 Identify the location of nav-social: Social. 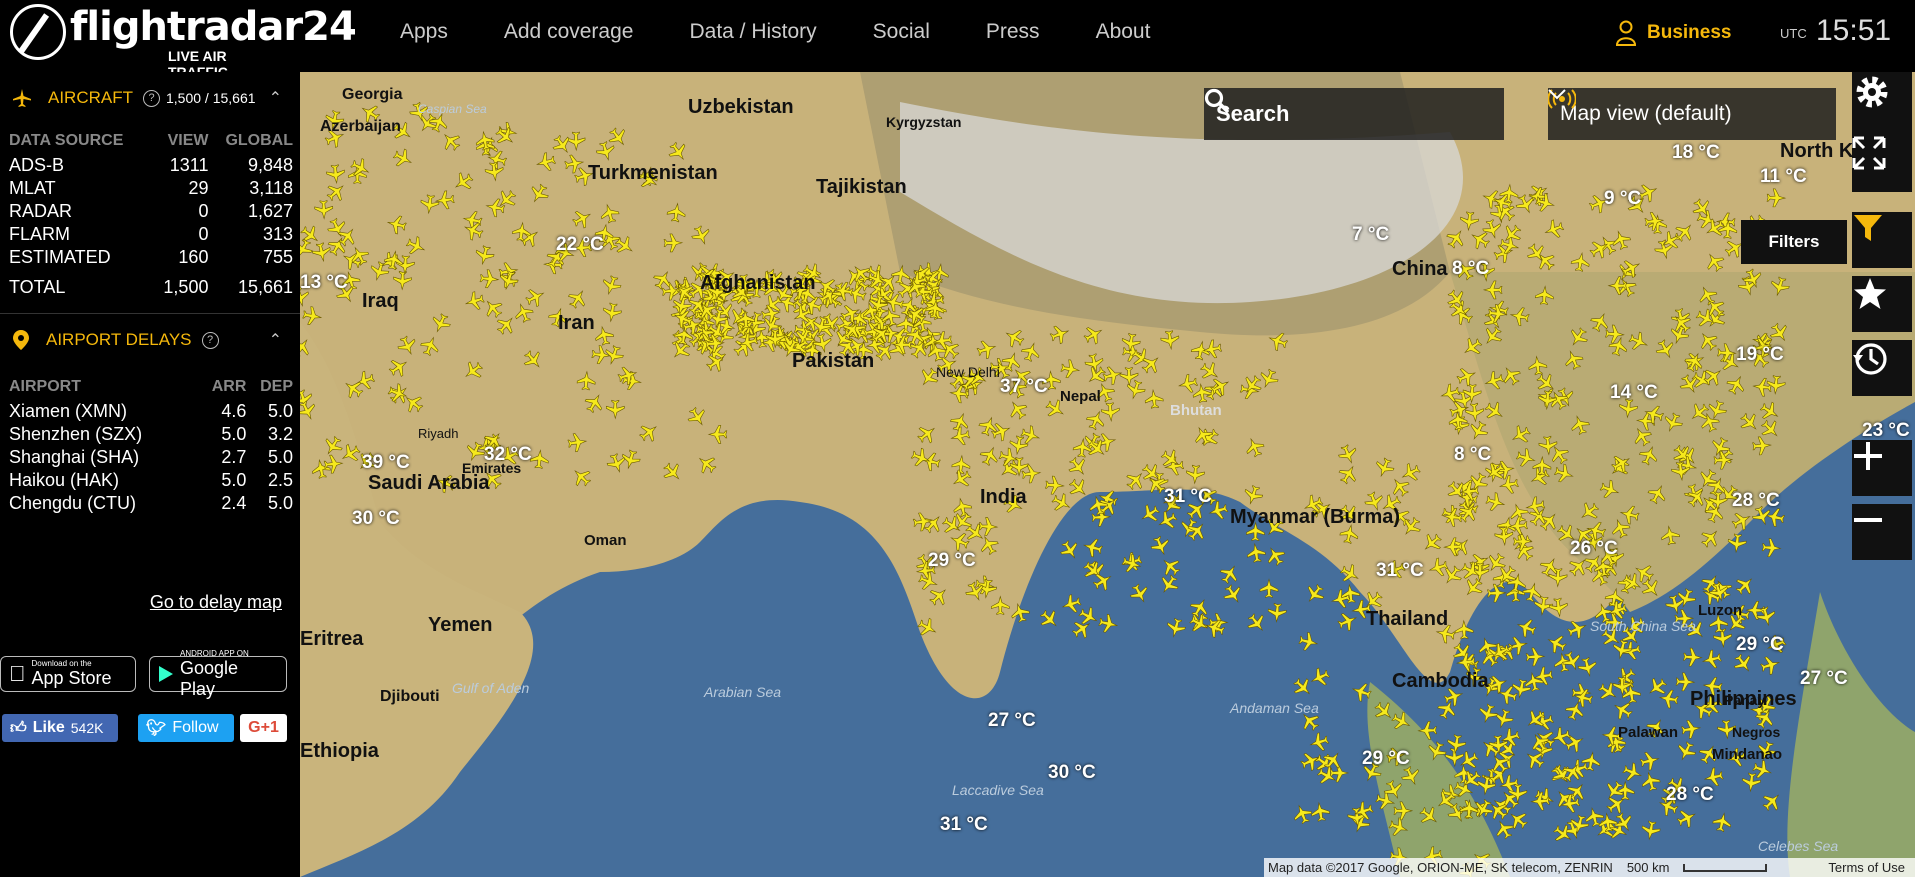
(901, 32).